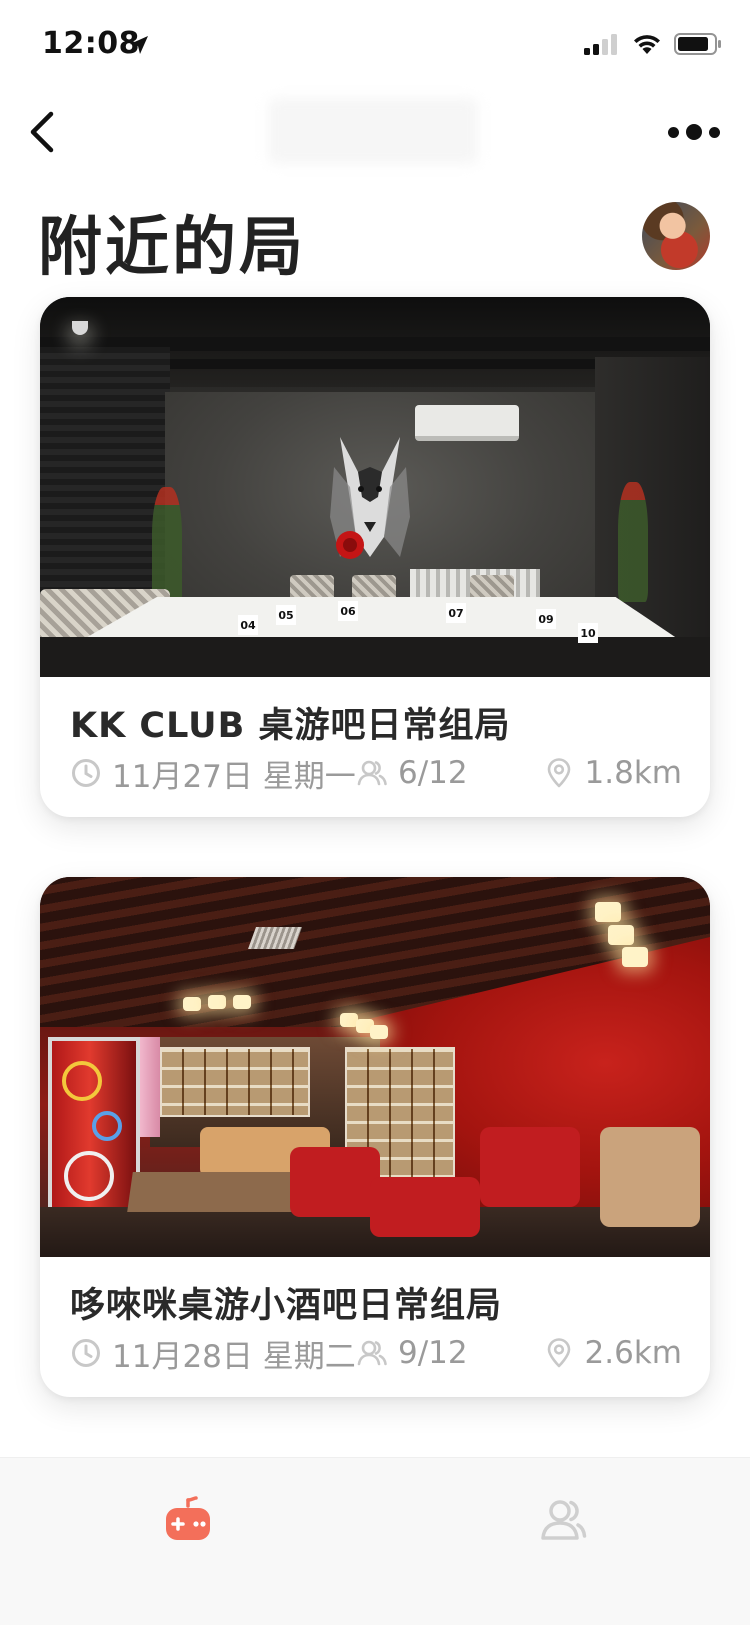 Image resolution: width=750 pixels, height=1625 pixels. I want to click on event-date: 11月28日 星期二, so click(234, 1356).